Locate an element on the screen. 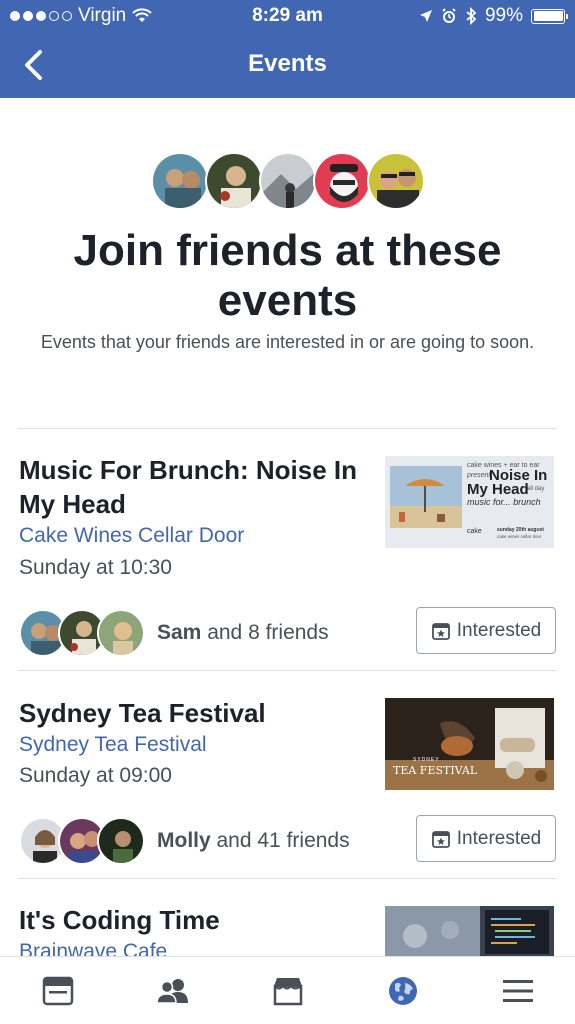  tab-marketplace is located at coordinates (288, 991).